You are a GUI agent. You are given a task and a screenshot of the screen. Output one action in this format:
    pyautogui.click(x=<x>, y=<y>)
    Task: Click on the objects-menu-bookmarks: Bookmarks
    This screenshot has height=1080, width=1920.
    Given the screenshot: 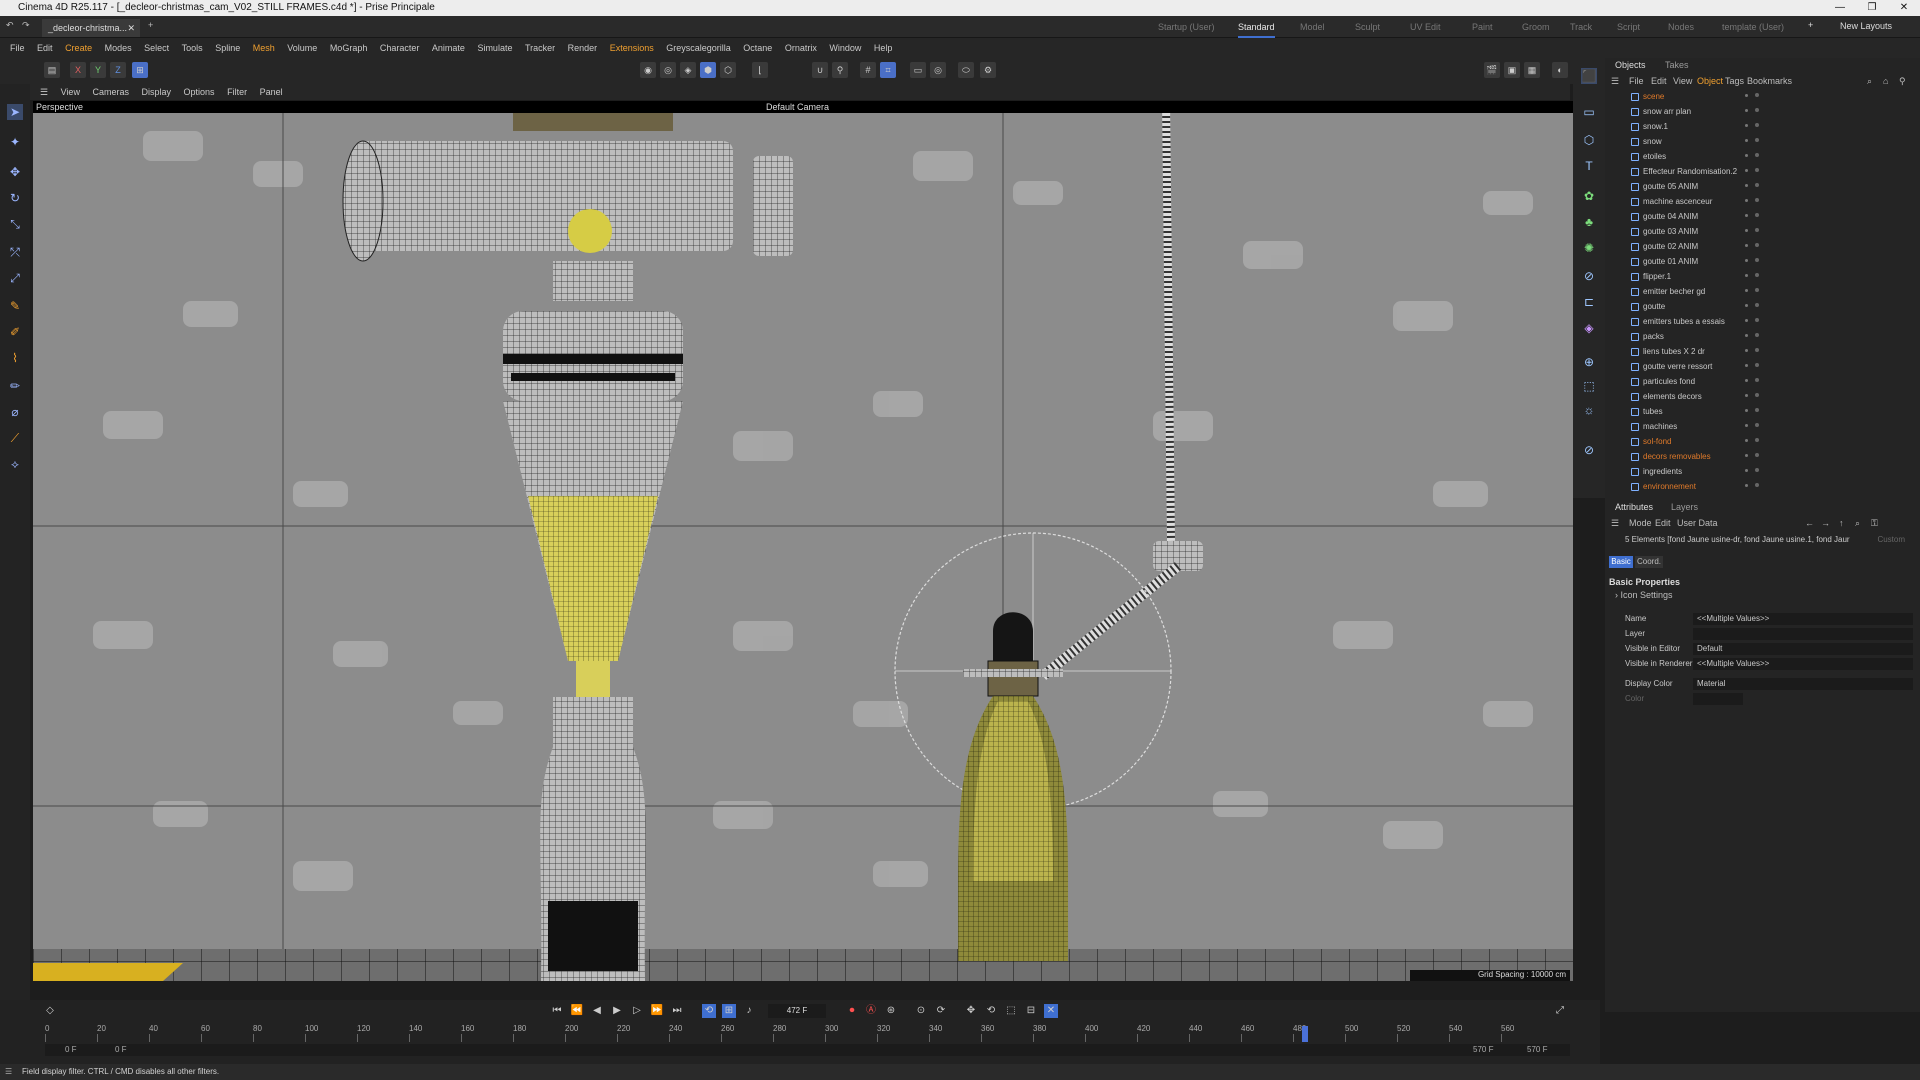 What is the action you would take?
    pyautogui.click(x=1769, y=81)
    